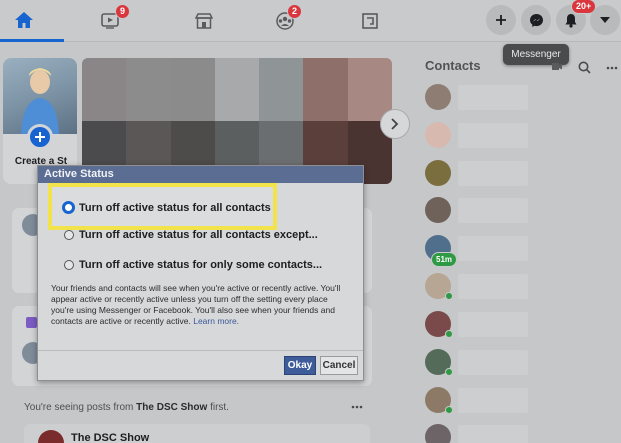 The height and width of the screenshot is (443, 621). What do you see at coordinates (584, 67) in the screenshot?
I see `search-icon` at bounding box center [584, 67].